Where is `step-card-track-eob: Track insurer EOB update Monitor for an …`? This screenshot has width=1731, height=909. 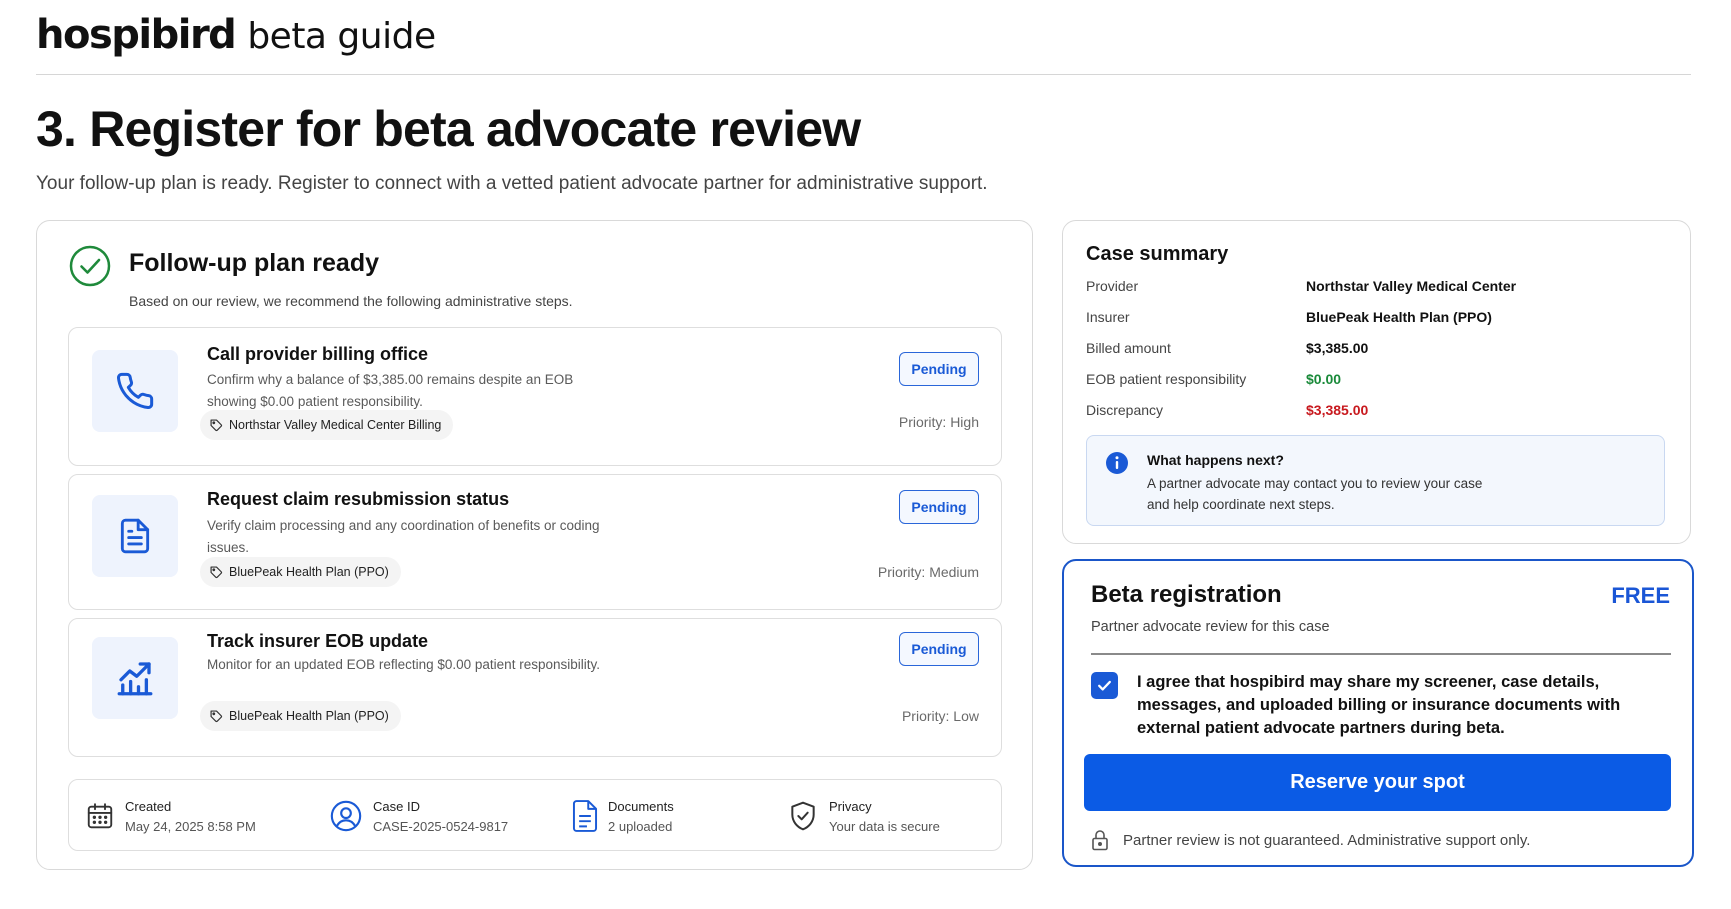 step-card-track-eob: Track insurer EOB update Monitor for an … is located at coordinates (535, 687).